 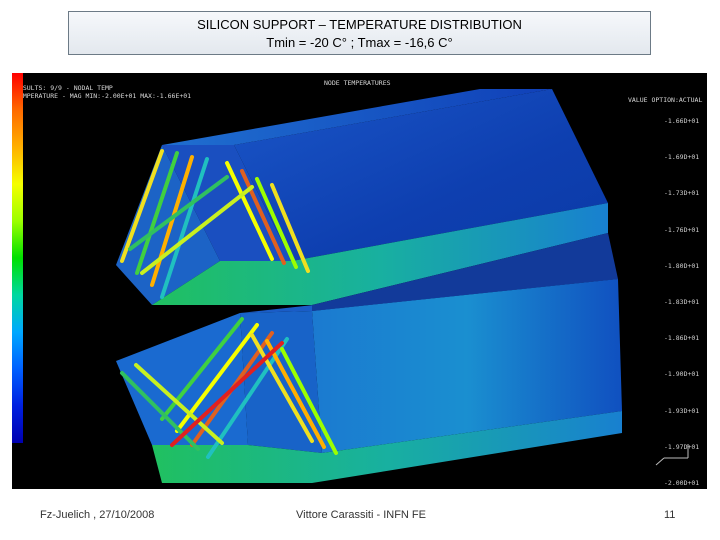 I want to click on colorbar-label: -1.69D+01, so click(x=682, y=157).